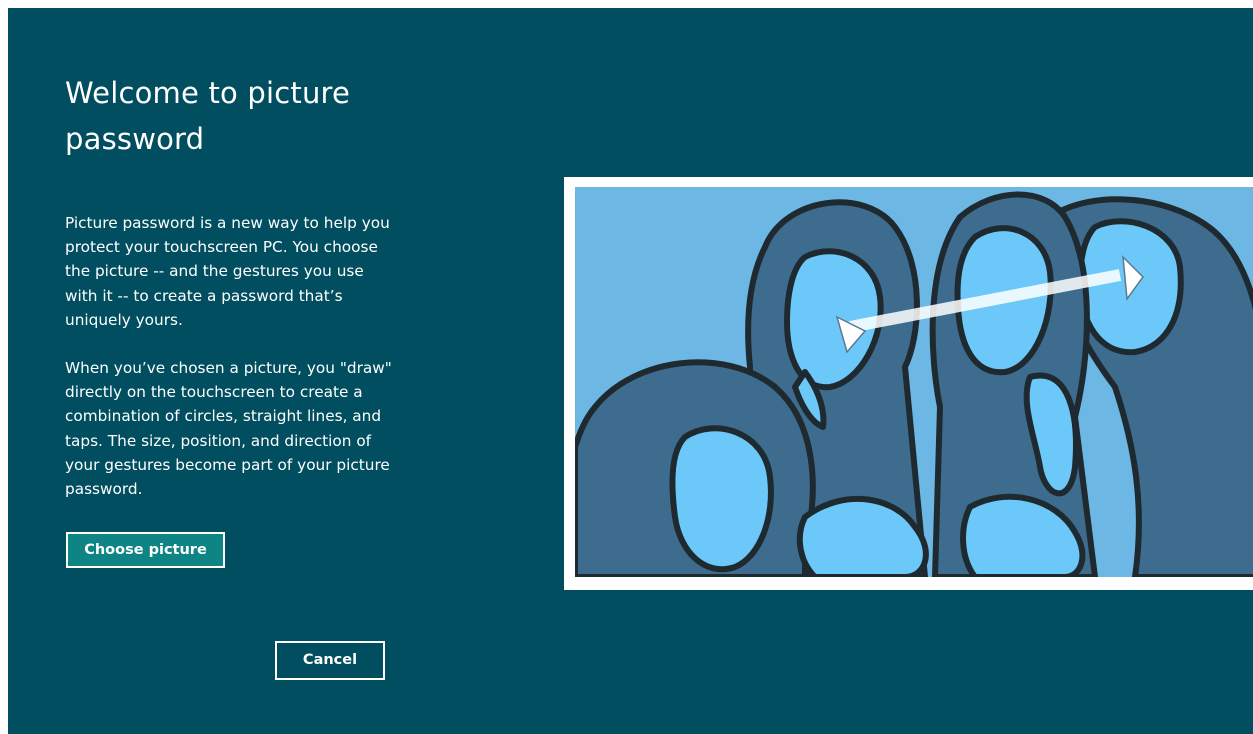 The width and height of the screenshot is (1253, 734). Describe the element at coordinates (721, 499) in the screenshot. I see `front-child-face` at that location.